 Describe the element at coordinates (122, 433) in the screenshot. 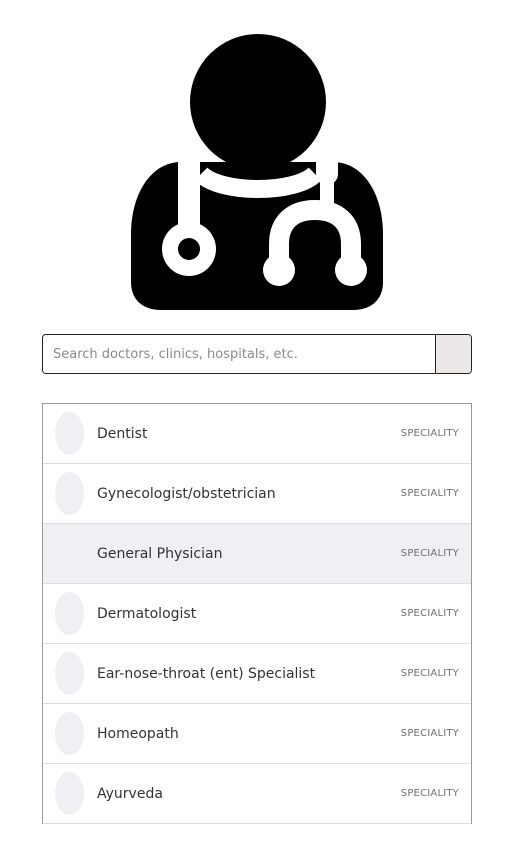

I see `item-name: Dentist` at that location.